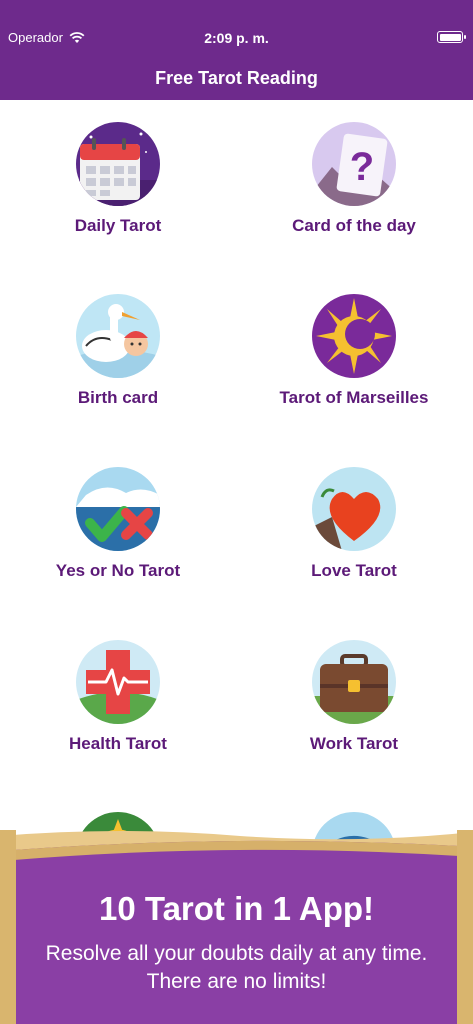  What do you see at coordinates (118, 397) in the screenshot?
I see `tile-label: Birth card` at bounding box center [118, 397].